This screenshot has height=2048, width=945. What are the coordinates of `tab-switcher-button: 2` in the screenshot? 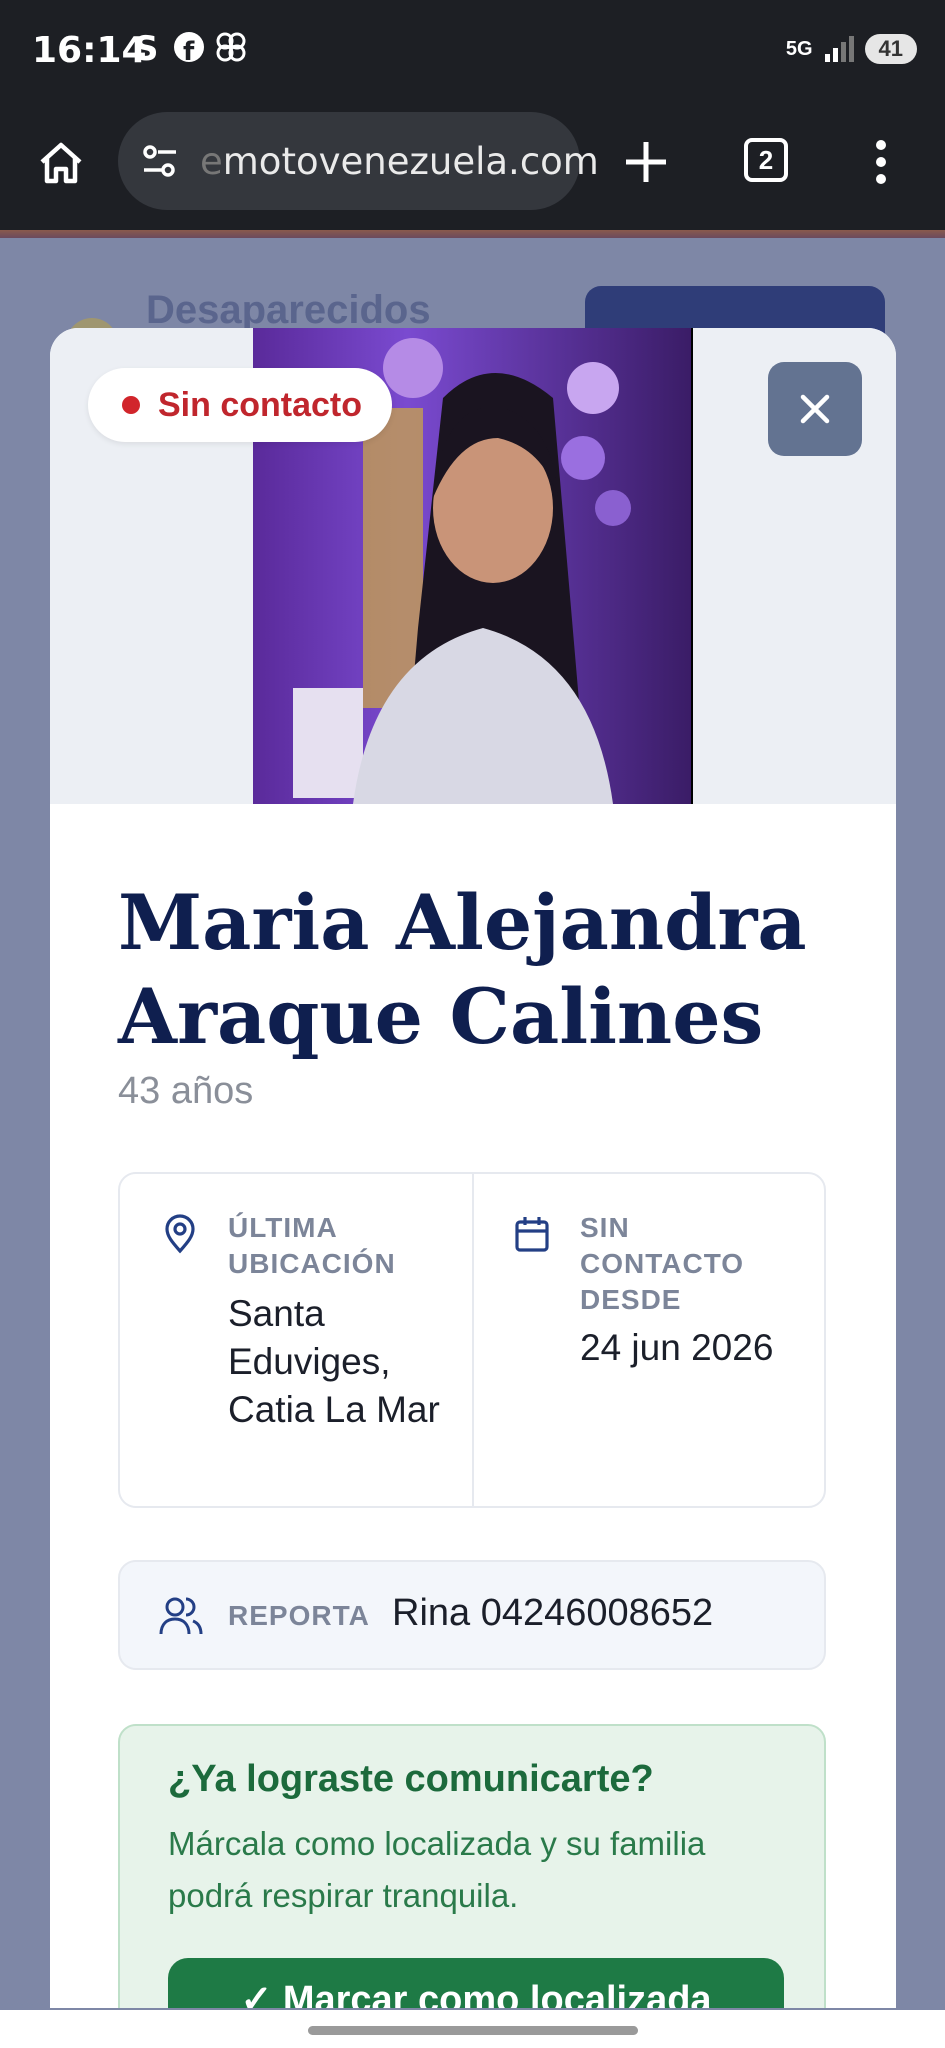 It's located at (766, 160).